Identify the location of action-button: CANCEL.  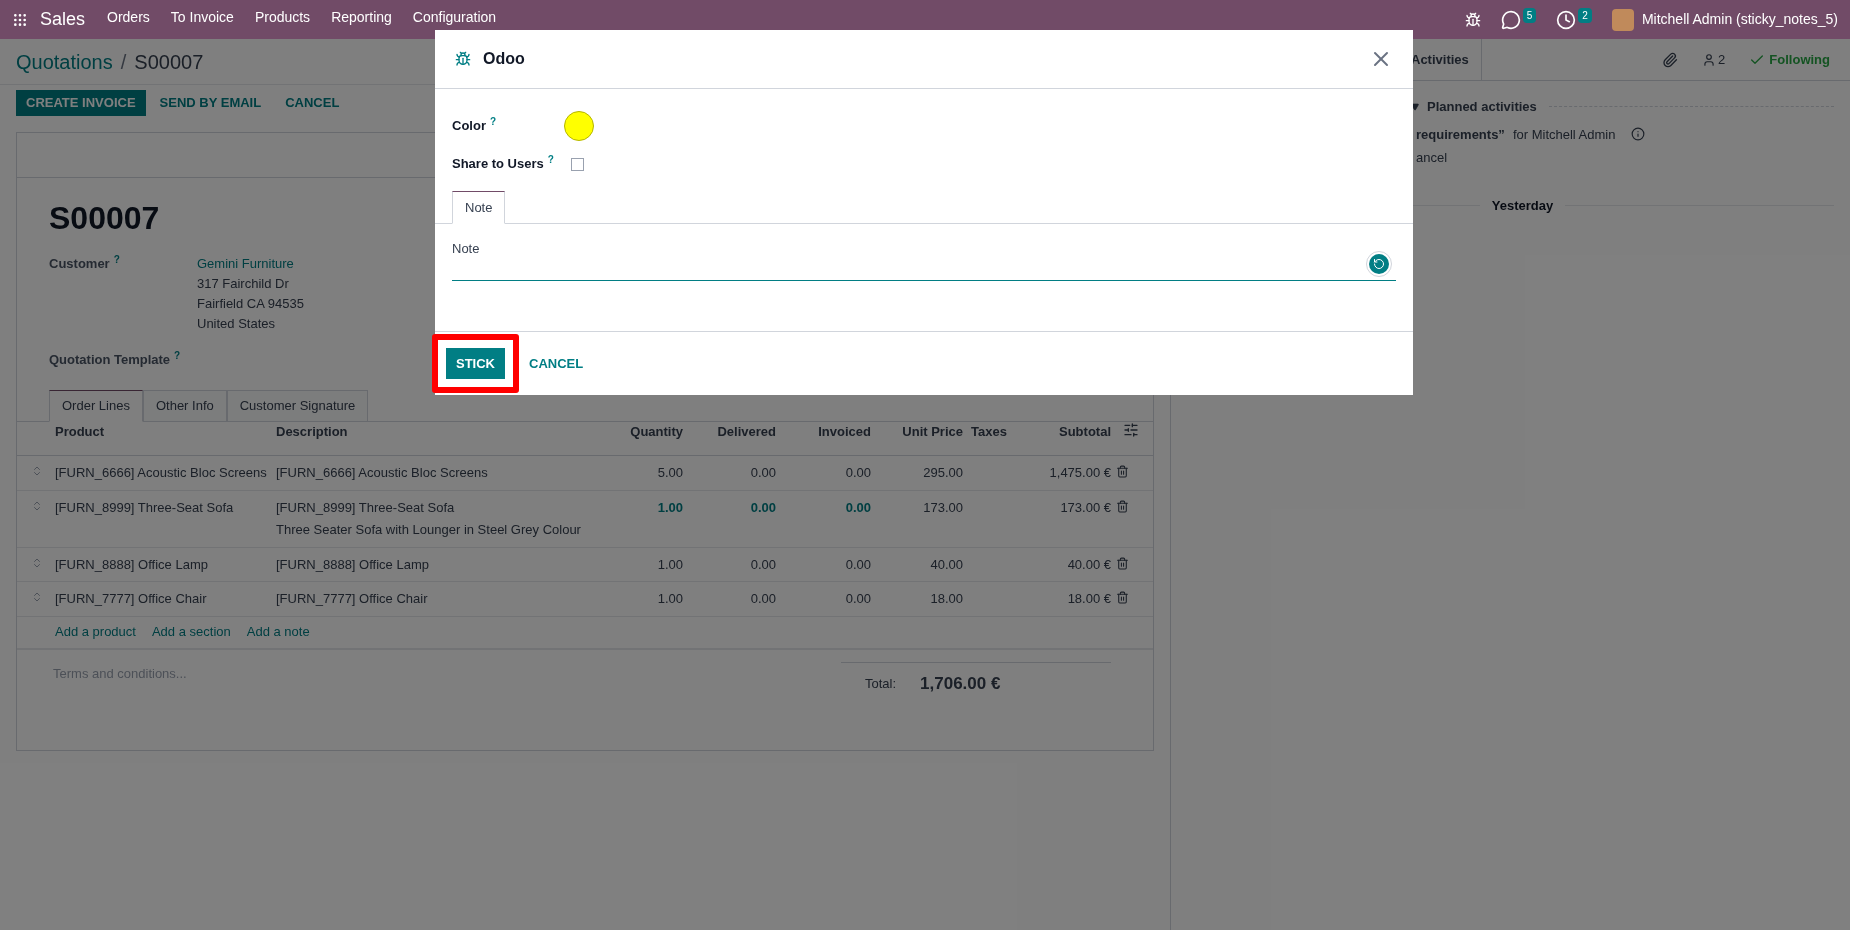
(312, 102).